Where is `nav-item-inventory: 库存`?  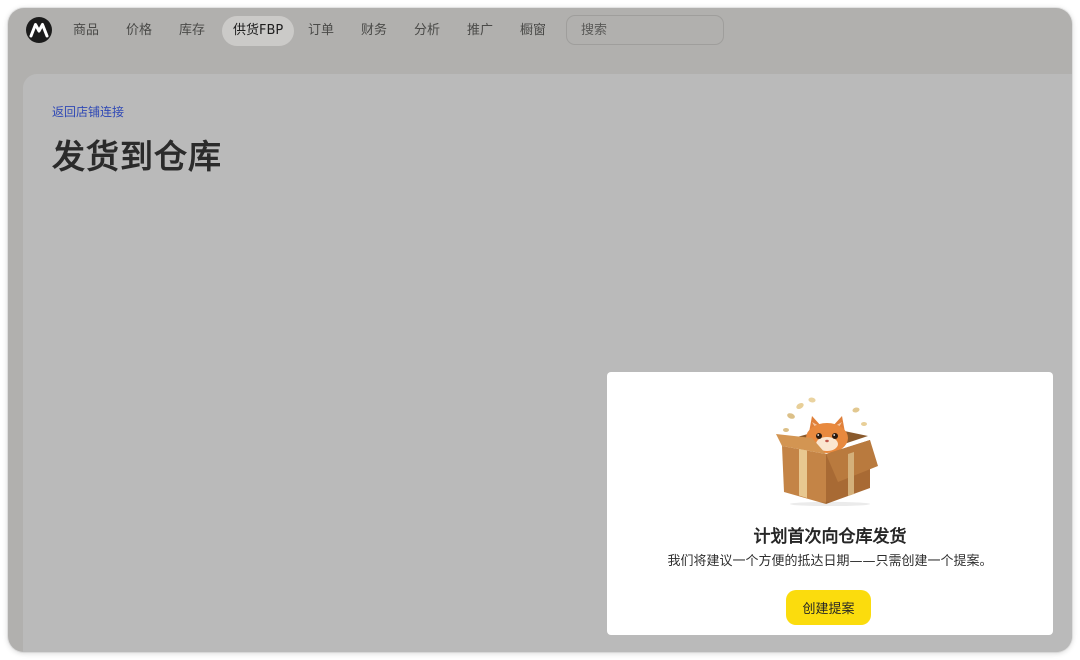 nav-item-inventory: 库存 is located at coordinates (192, 31).